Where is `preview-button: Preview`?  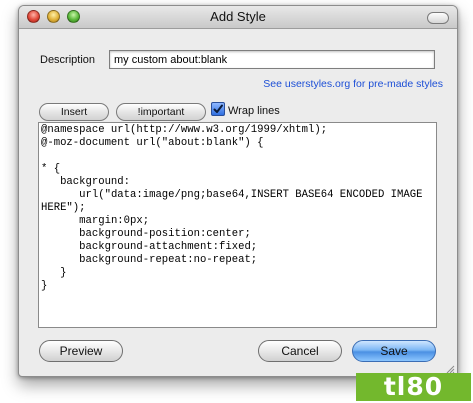
preview-button: Preview is located at coordinates (81, 351).